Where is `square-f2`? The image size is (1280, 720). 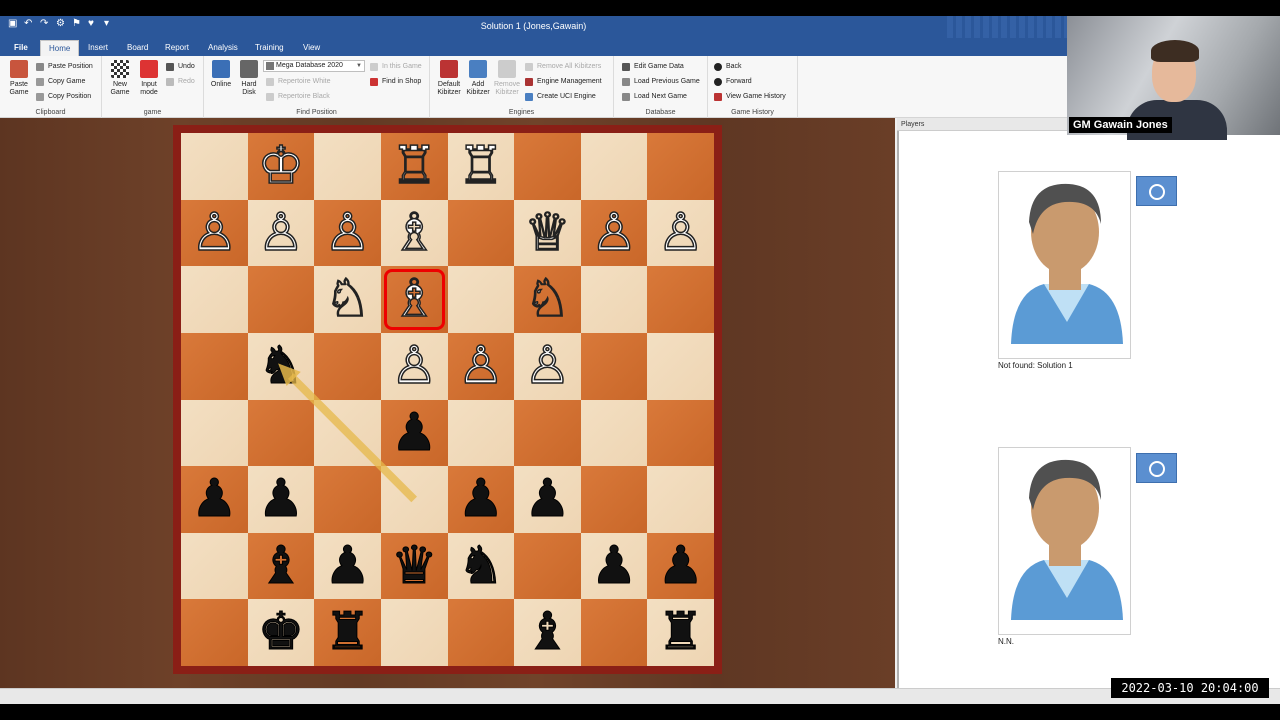
square-f2 is located at coordinates (547, 566).